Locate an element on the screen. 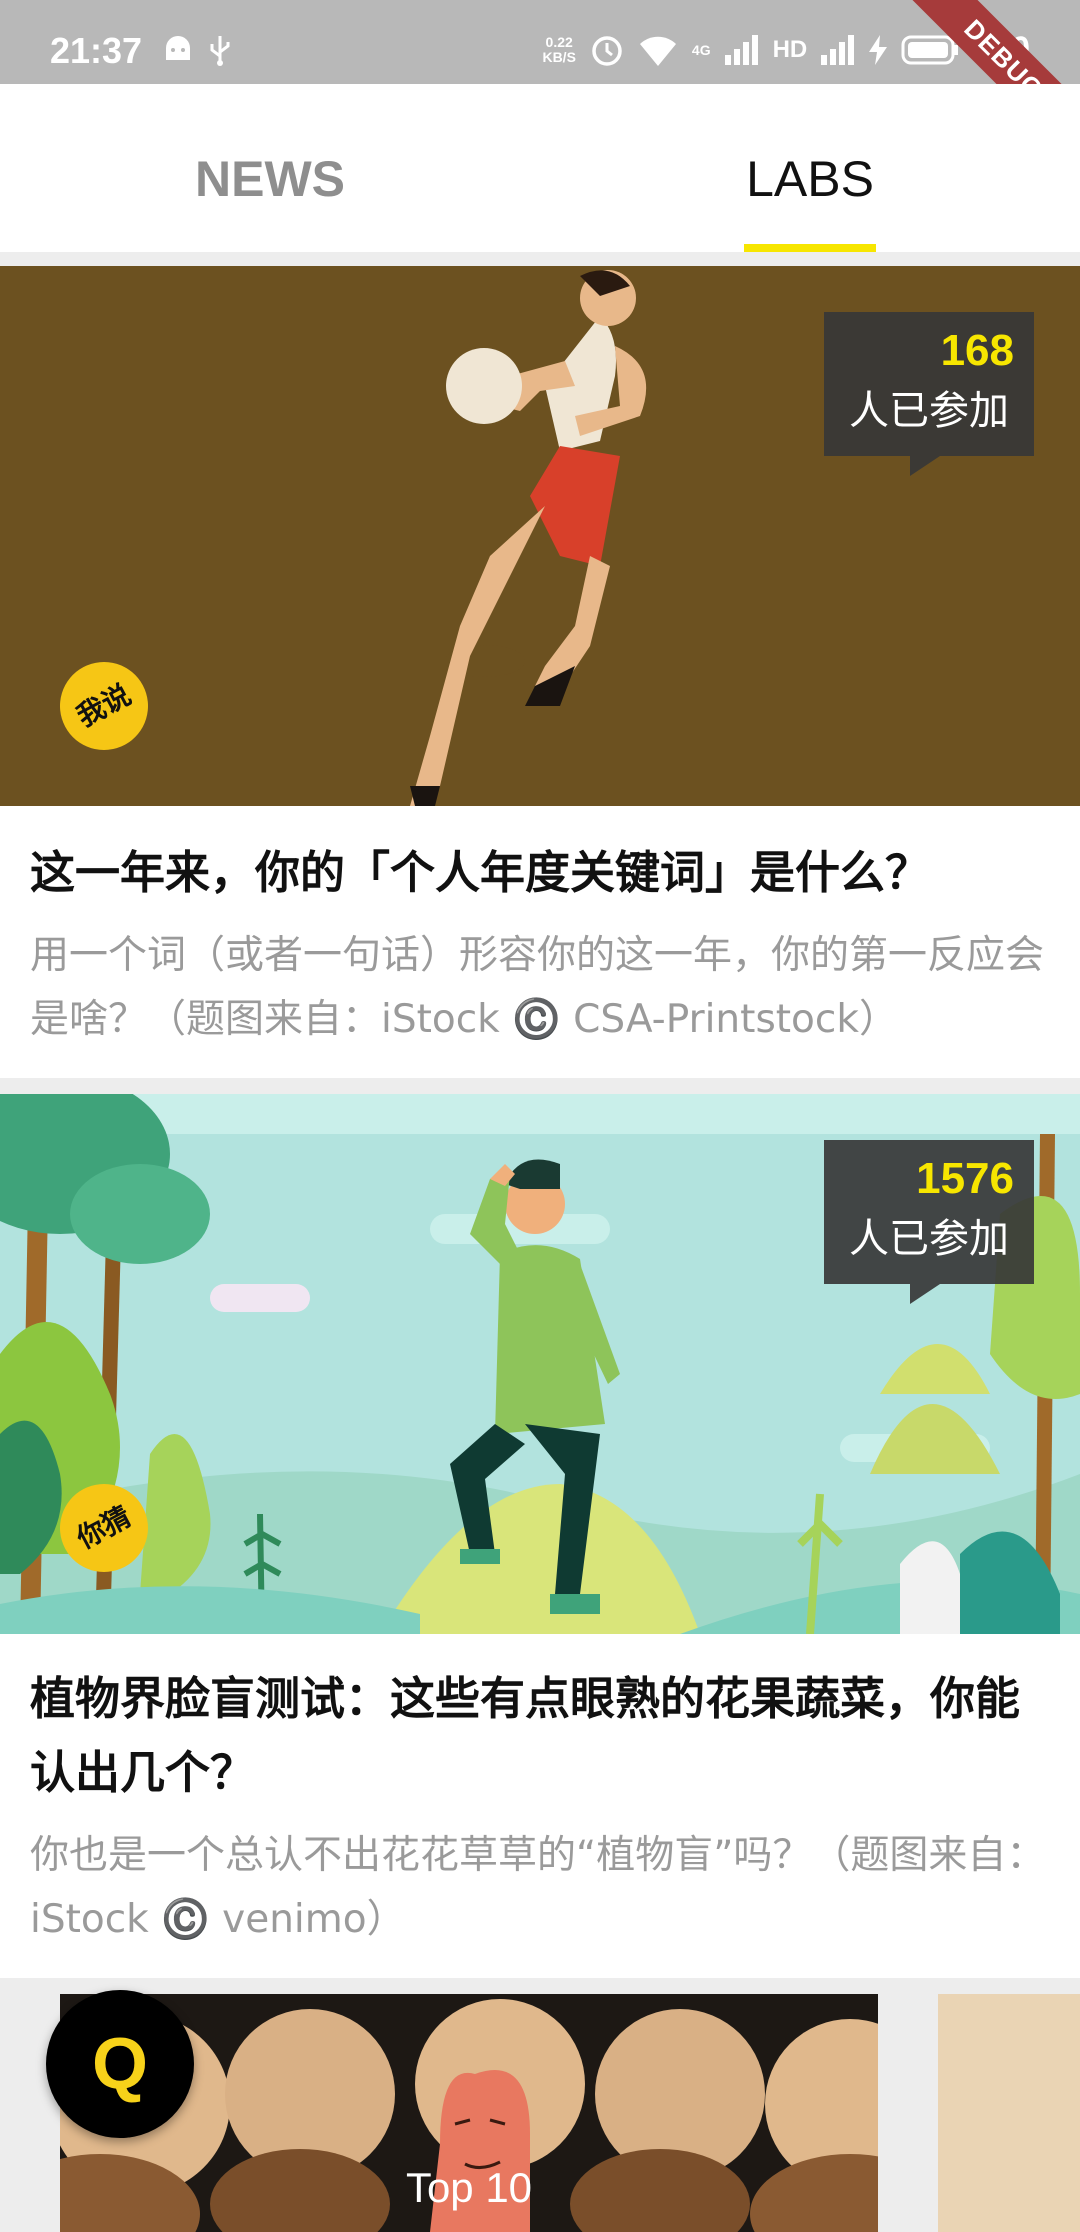  tab-bar: NEWS LABS is located at coordinates (540, 168).